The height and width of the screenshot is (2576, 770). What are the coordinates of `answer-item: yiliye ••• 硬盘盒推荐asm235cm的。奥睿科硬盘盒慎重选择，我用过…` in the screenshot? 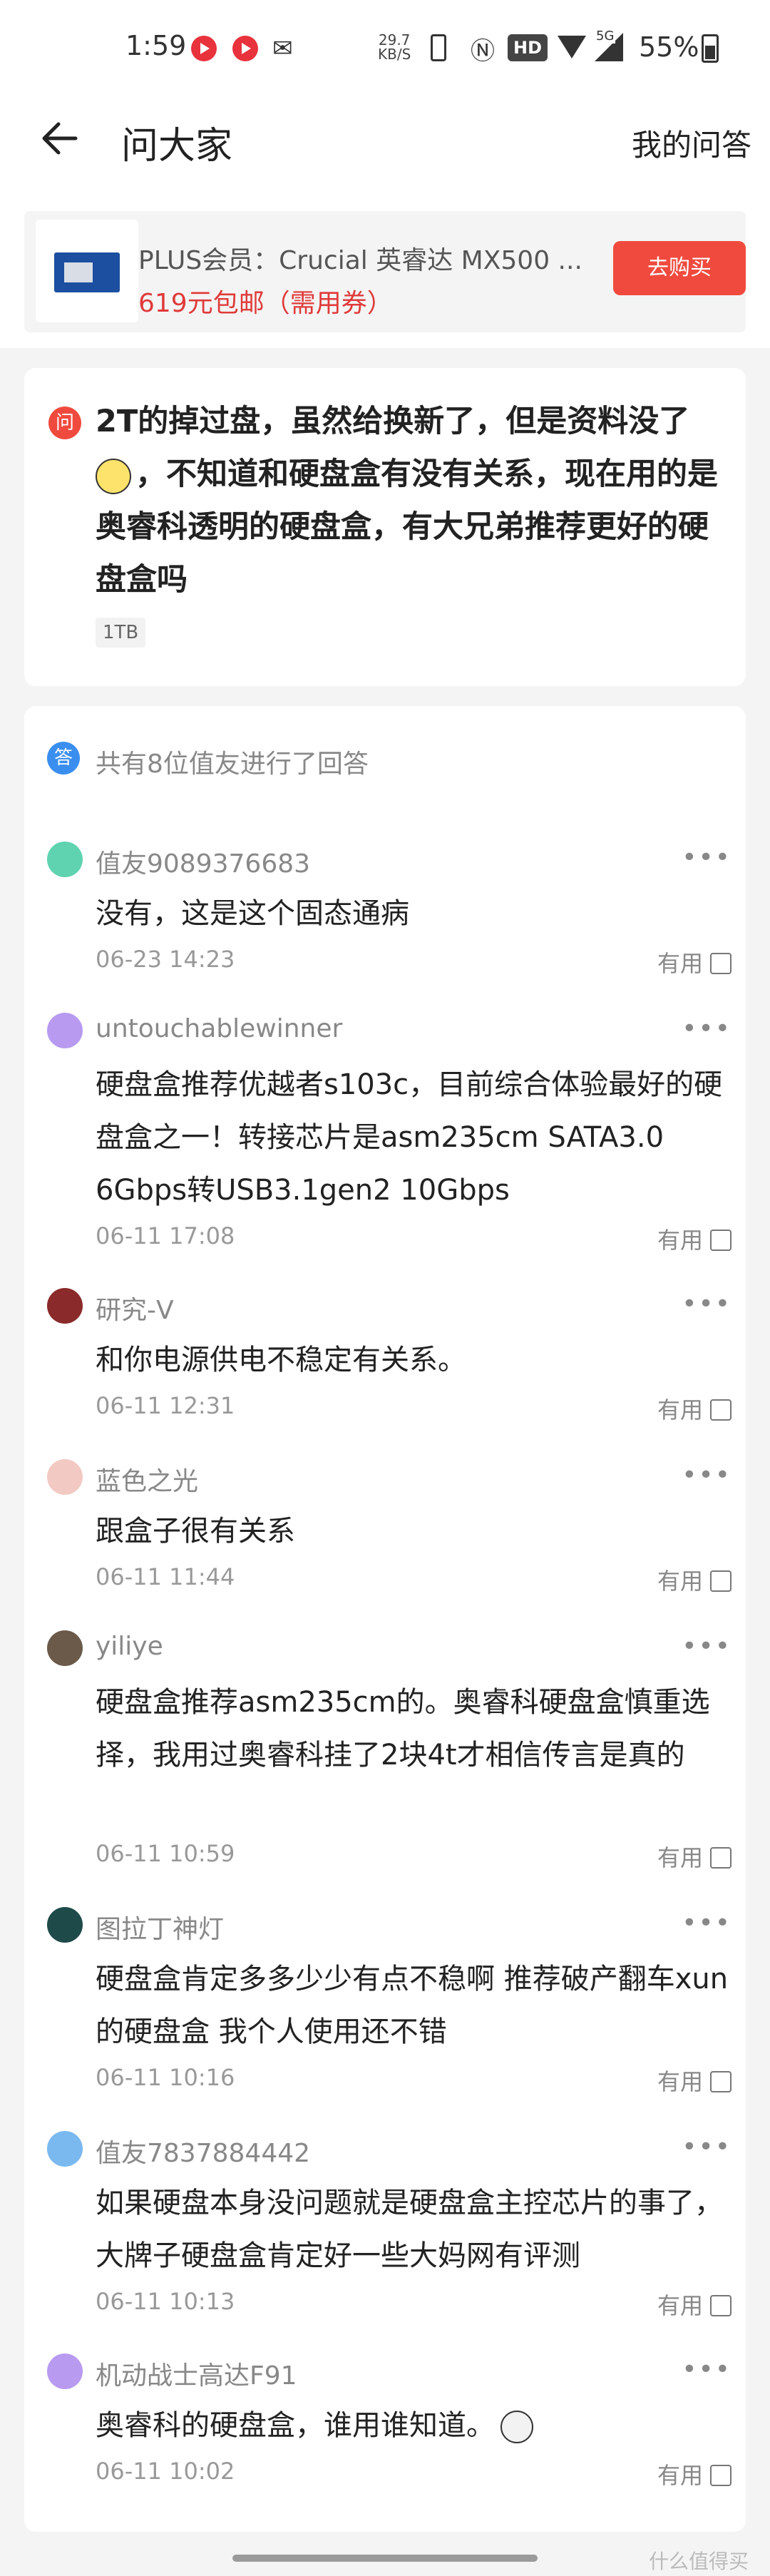 It's located at (385, 1750).